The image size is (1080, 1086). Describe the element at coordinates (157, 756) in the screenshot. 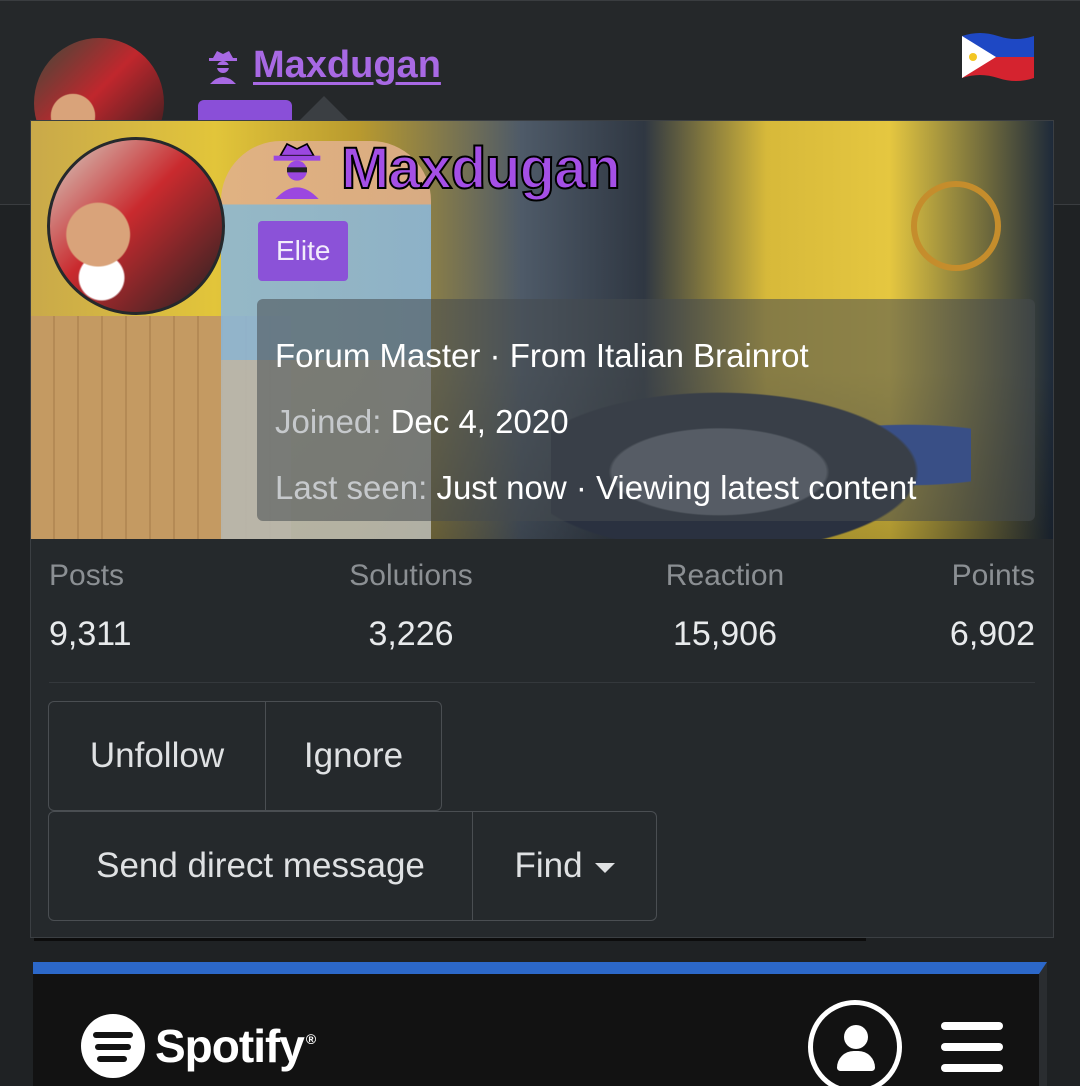

I see `unfollow-button: Unfollow` at that location.